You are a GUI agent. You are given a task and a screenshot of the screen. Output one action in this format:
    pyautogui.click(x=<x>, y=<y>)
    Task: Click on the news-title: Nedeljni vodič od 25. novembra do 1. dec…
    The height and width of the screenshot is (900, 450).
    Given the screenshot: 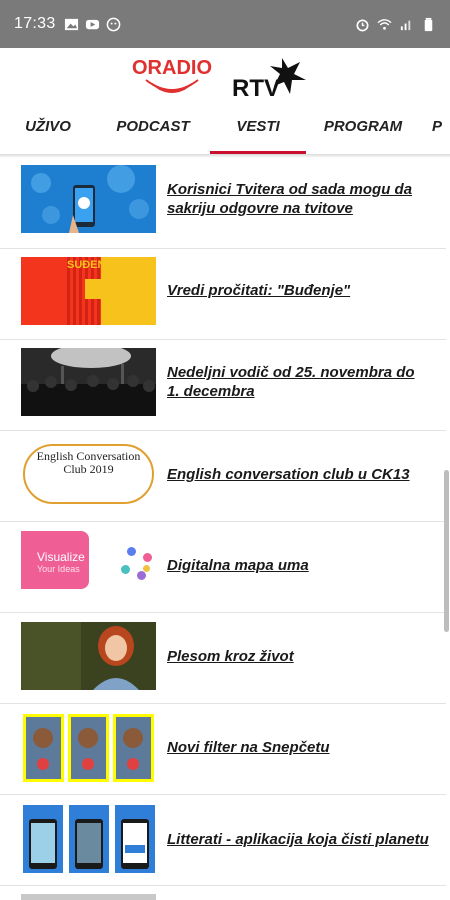 What is the action you would take?
    pyautogui.click(x=298, y=382)
    